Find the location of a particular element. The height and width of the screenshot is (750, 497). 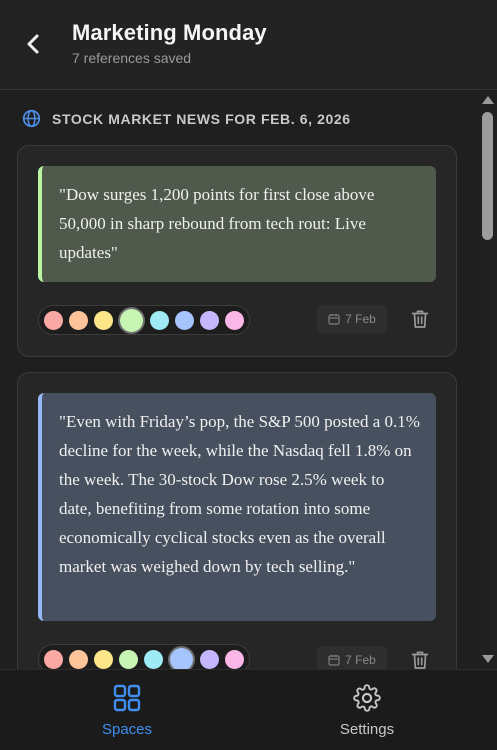

back-button is located at coordinates (33, 44).